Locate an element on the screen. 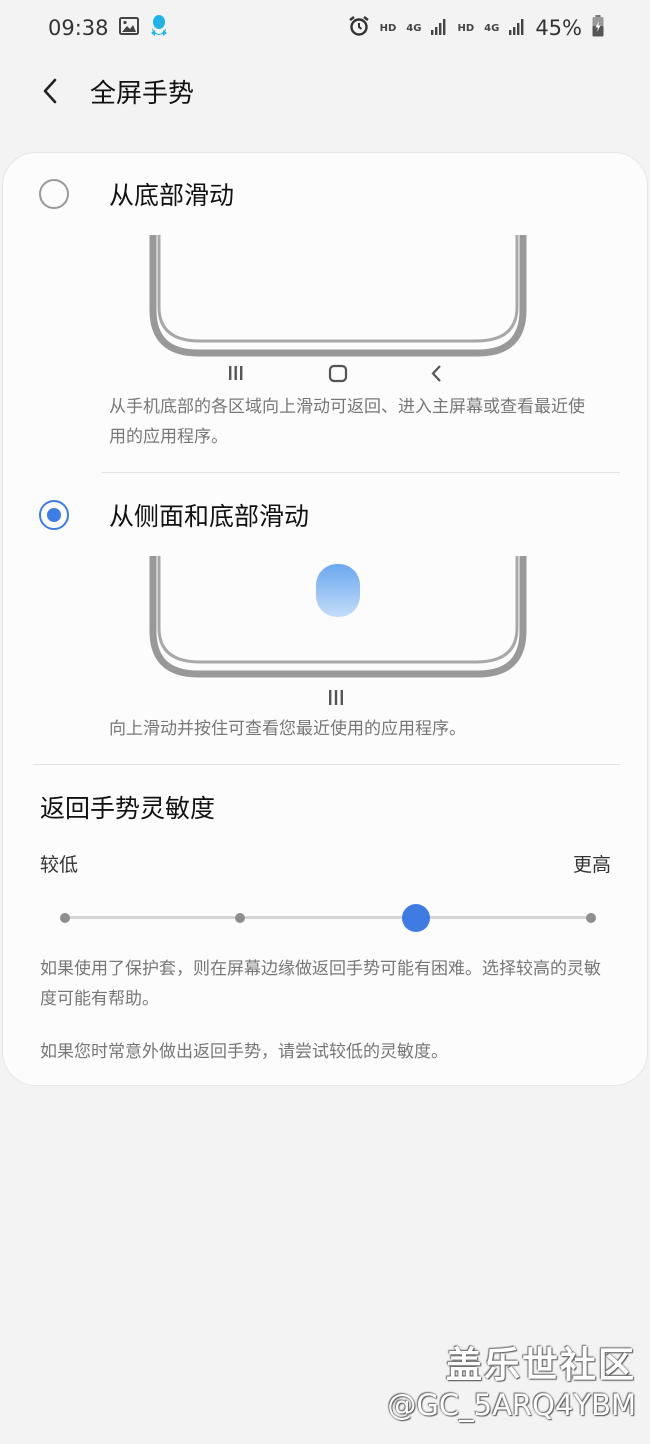  sensitivity-note-1: 如果使用了保护套，则在屏幕边缘做返回手势可能有困难。选择较高的灵敏度可能有帮助。 is located at coordinates (320, 984).